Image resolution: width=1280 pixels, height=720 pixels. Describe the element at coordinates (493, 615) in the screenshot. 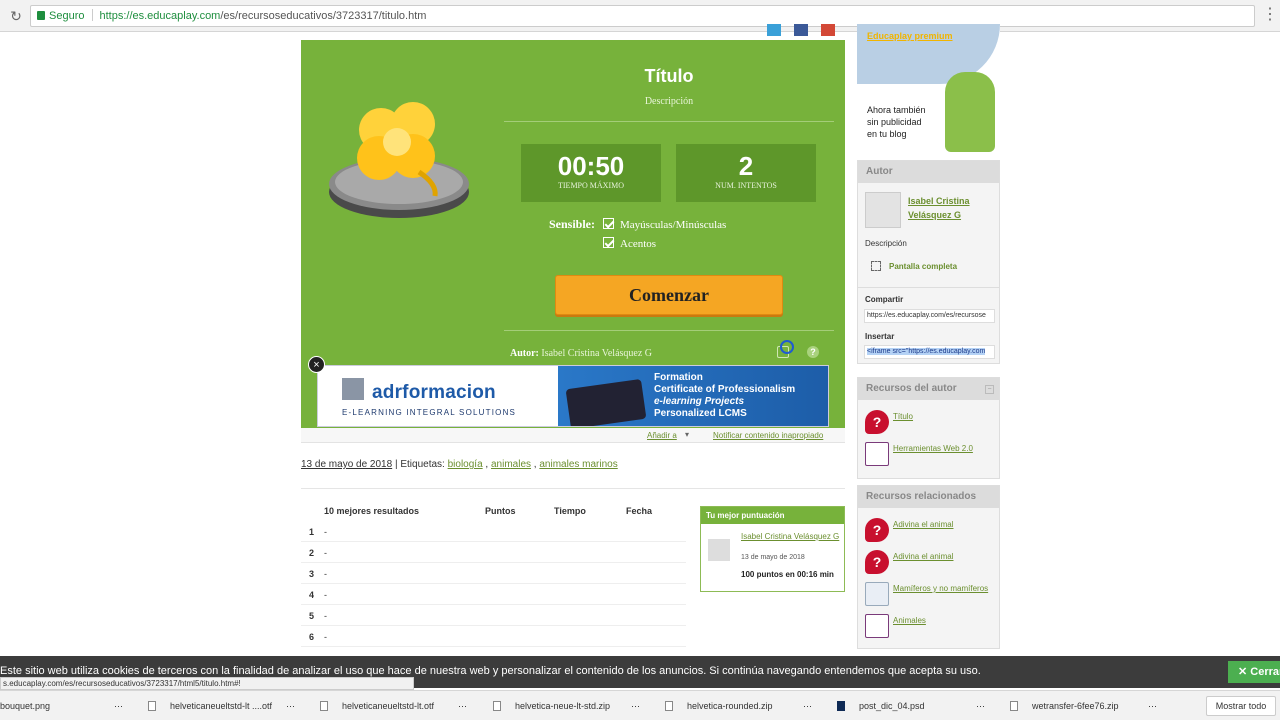

I see `table-row: 5-` at that location.